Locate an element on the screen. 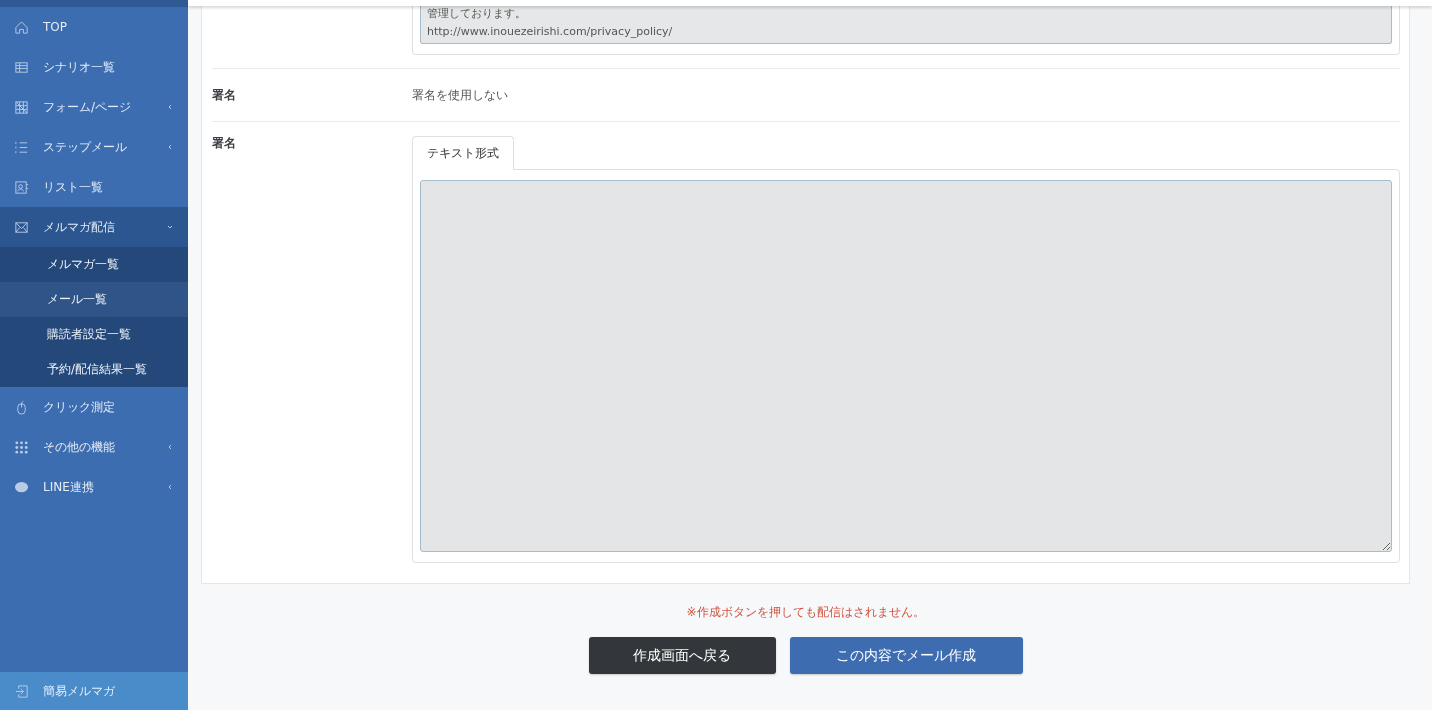 This screenshot has width=1432, height=710. field-value: 署名を使用しない is located at coordinates (460, 95).